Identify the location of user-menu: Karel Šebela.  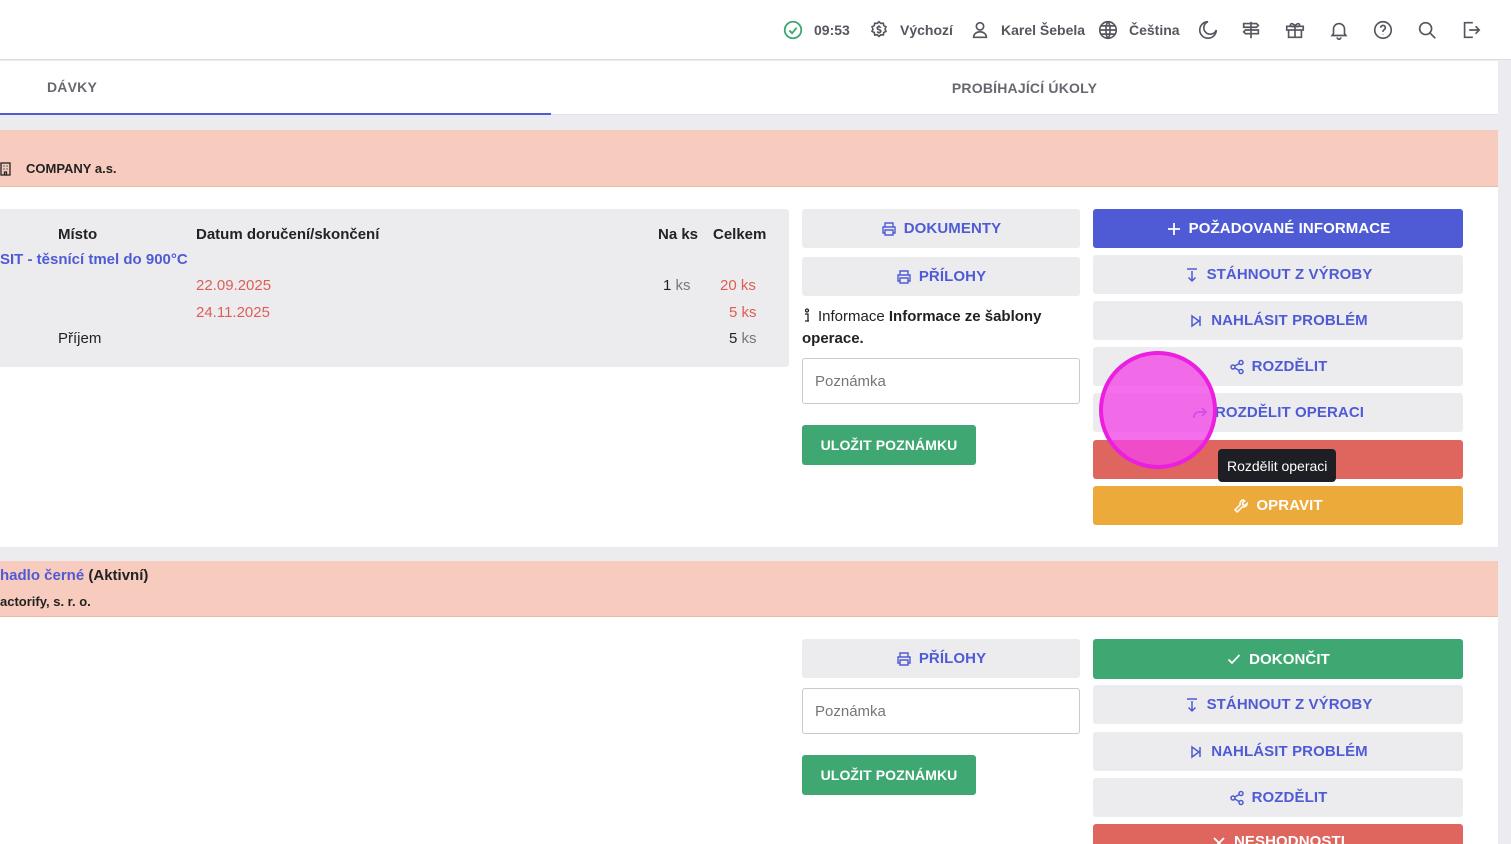
(1027, 30).